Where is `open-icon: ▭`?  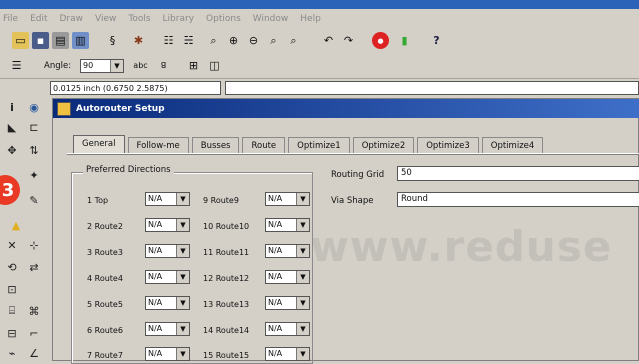
open-icon: ▭ is located at coordinates (20, 40).